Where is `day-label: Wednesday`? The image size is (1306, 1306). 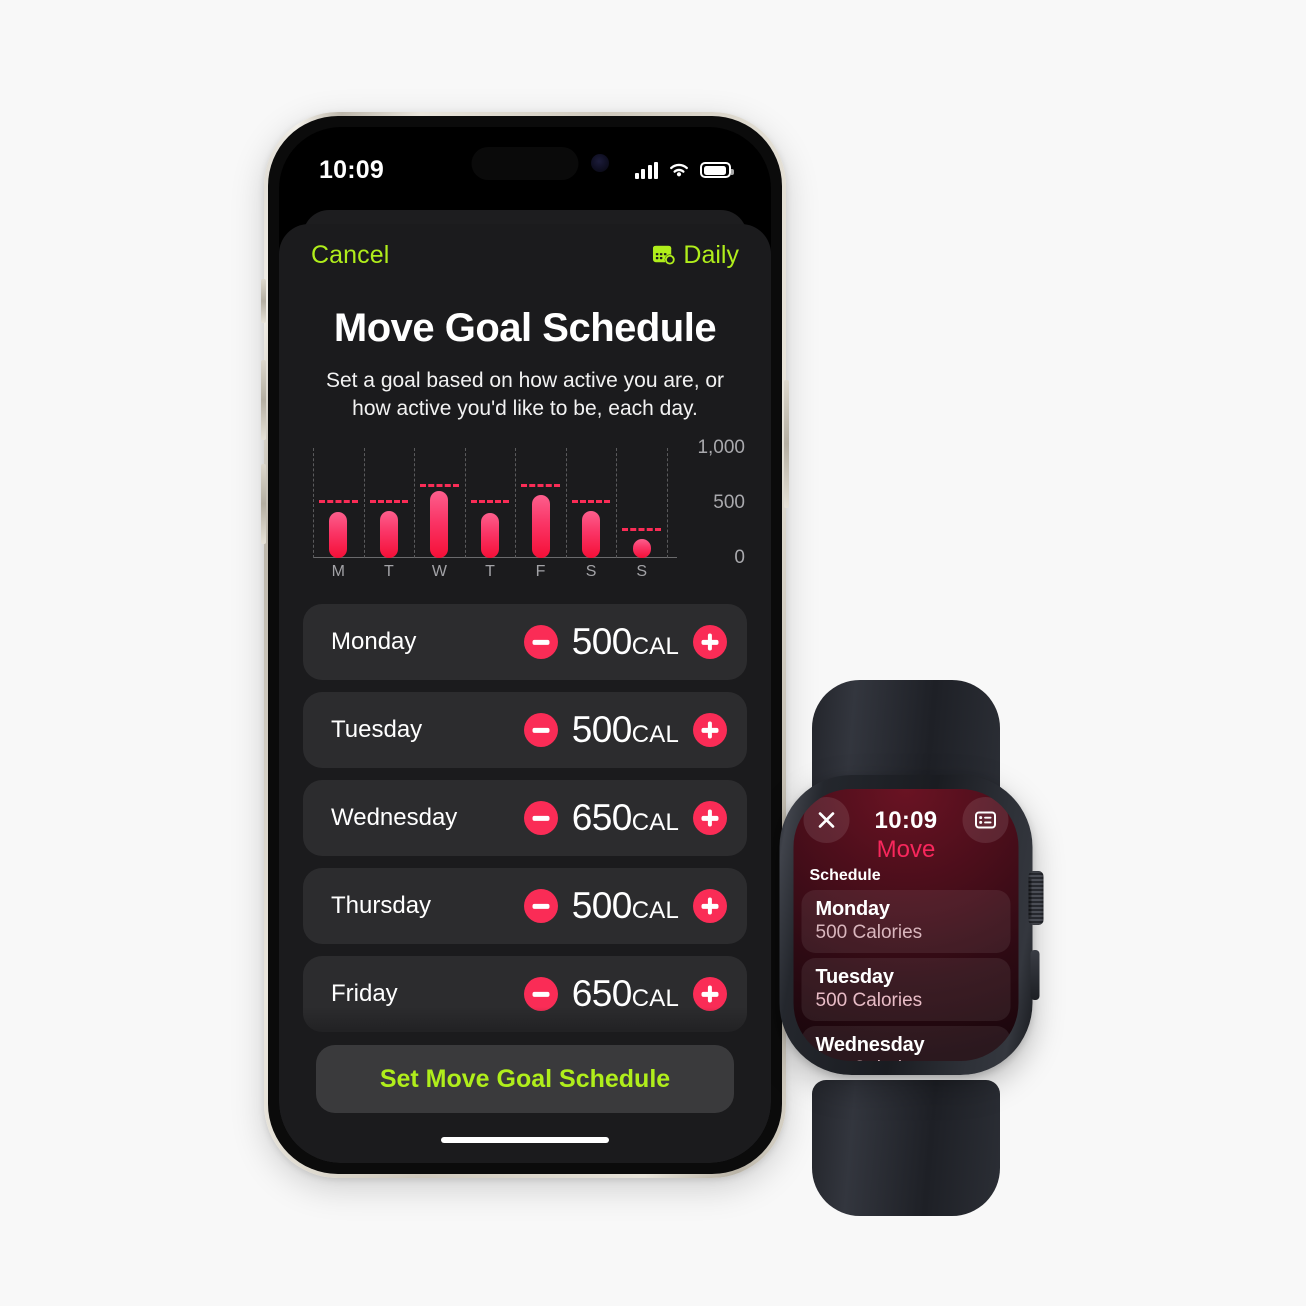
day-label: Wednesday is located at coordinates (394, 818).